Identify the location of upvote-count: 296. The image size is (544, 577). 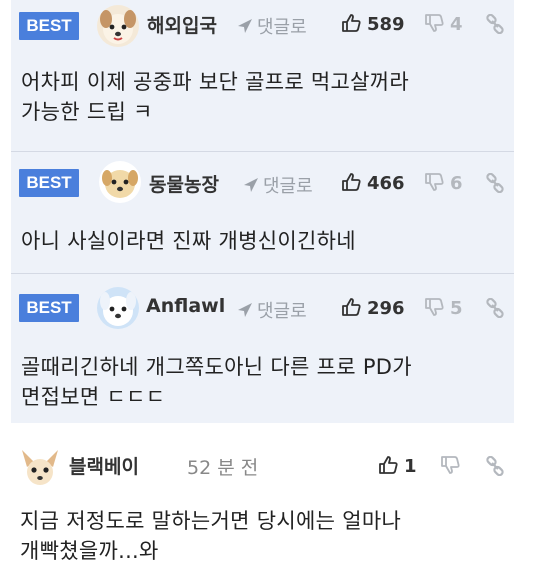
(386, 308).